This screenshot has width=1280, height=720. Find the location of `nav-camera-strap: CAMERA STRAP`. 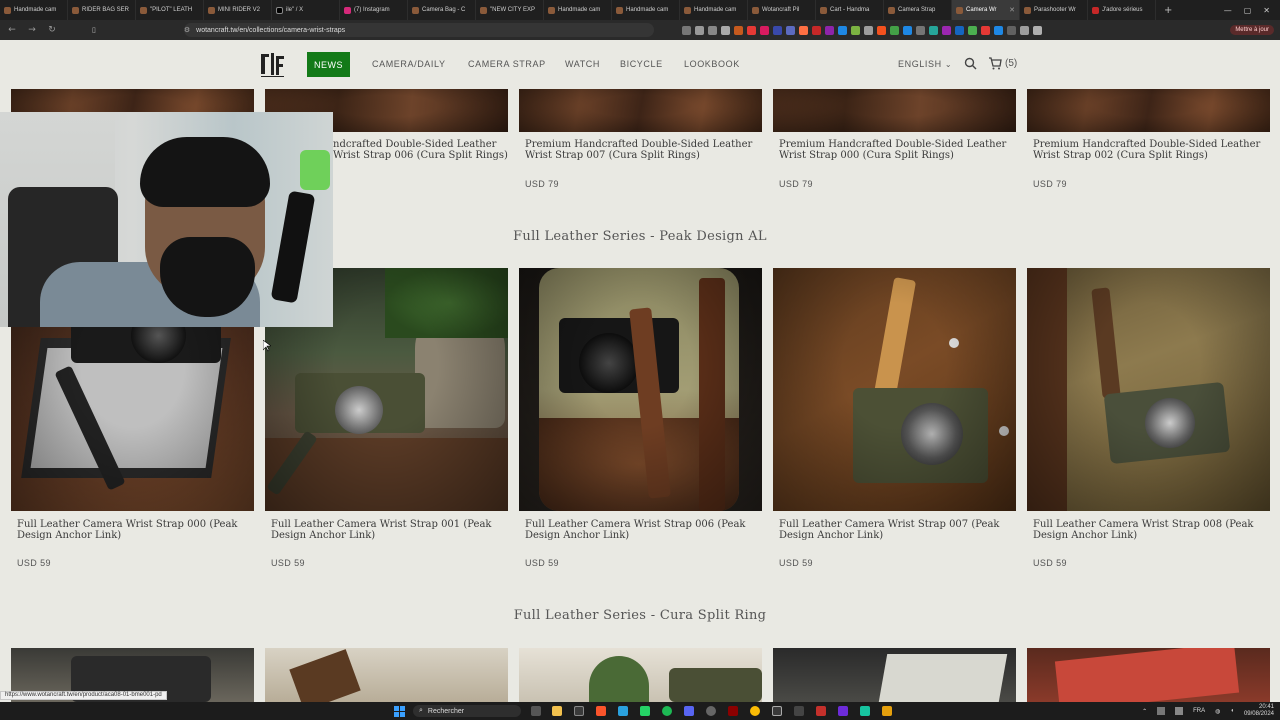

nav-camera-strap: CAMERA STRAP is located at coordinates (507, 64).